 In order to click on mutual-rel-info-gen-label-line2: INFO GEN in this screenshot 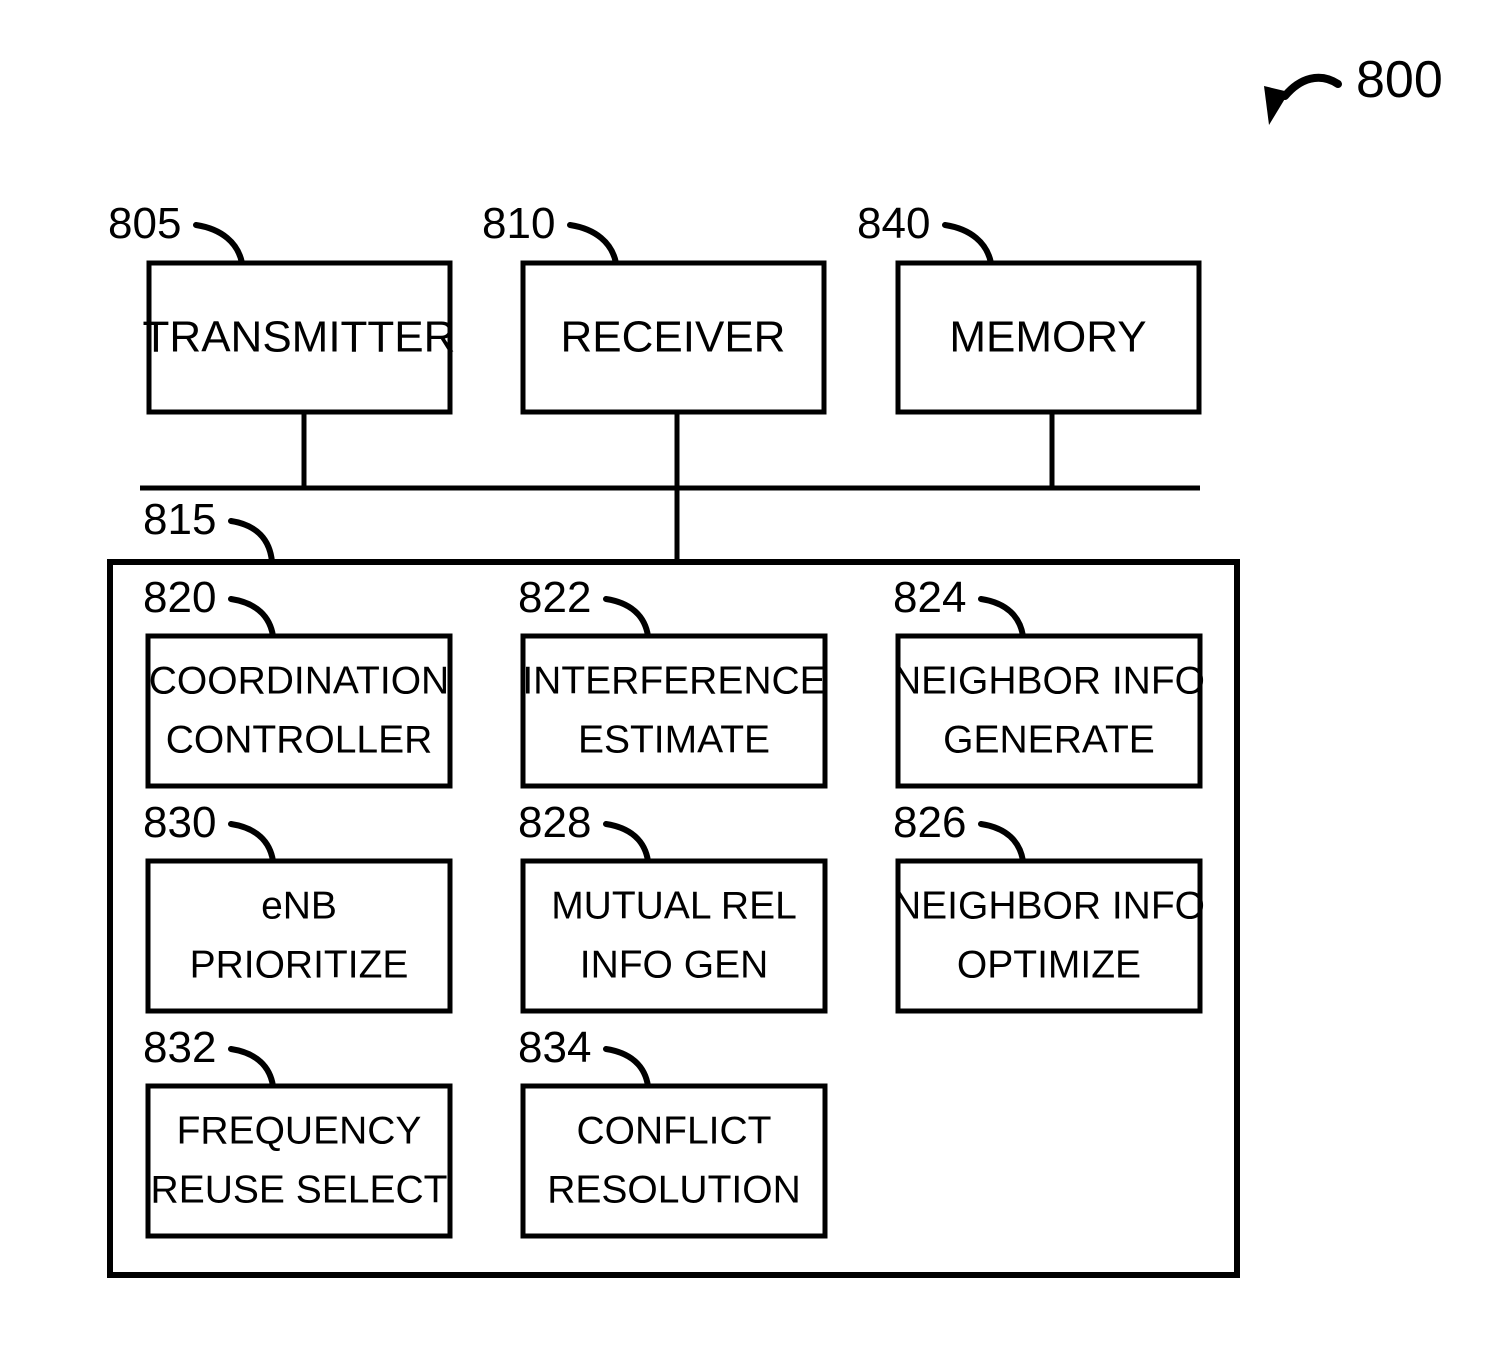, I will do `click(674, 964)`.